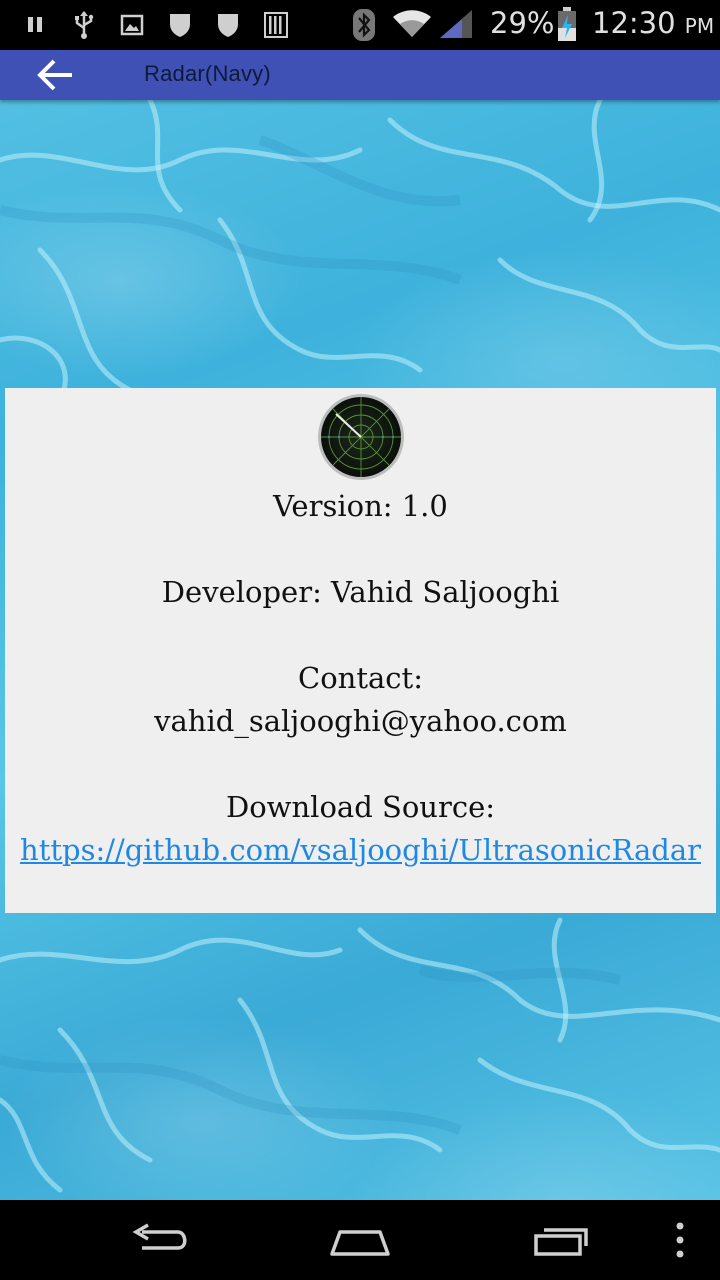 The width and height of the screenshot is (720, 1280). I want to click on nav-menu-icon, so click(680, 1240).